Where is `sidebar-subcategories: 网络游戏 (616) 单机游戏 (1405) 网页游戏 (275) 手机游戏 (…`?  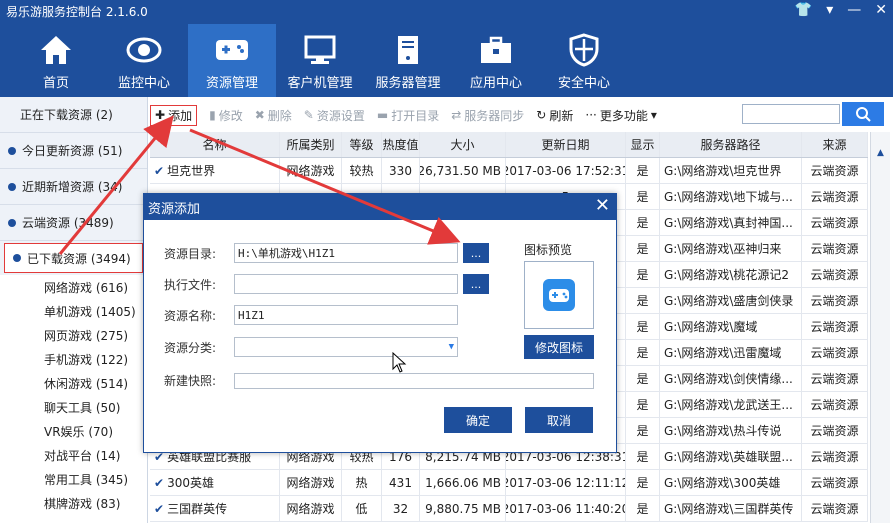 sidebar-subcategories: 网络游戏 (616) 单机游戏 (1405) 网页游戏 (275) 手机游戏 (… is located at coordinates (73, 399).